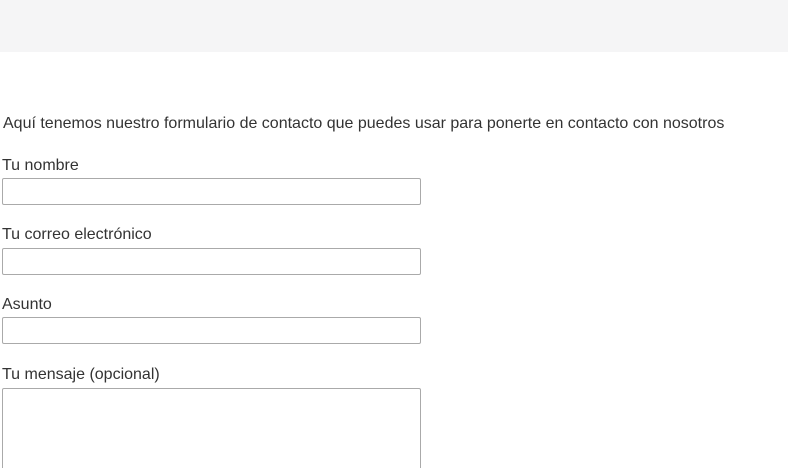 This screenshot has width=788, height=468. I want to click on email-label: Tu correo electrónico, so click(77, 234).